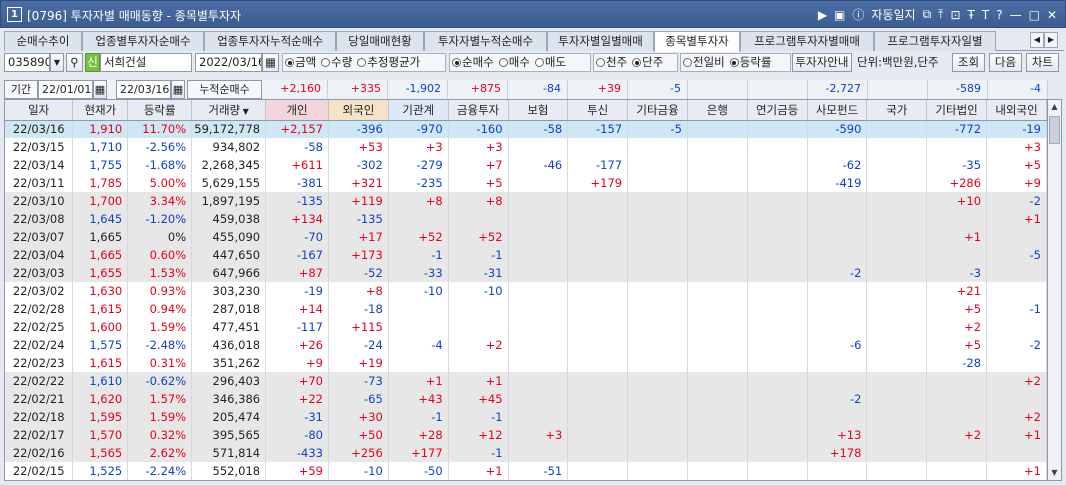 This screenshot has width=1066, height=485. Describe the element at coordinates (513, 62) in the screenshot. I see `trade-opt-1: 매수` at that location.